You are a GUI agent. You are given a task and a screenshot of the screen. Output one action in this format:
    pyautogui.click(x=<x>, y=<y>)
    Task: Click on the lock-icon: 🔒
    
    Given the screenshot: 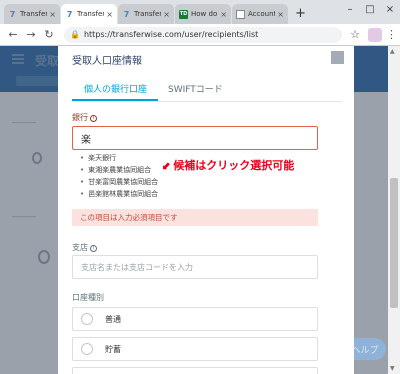 What is the action you would take?
    pyautogui.click(x=75, y=34)
    